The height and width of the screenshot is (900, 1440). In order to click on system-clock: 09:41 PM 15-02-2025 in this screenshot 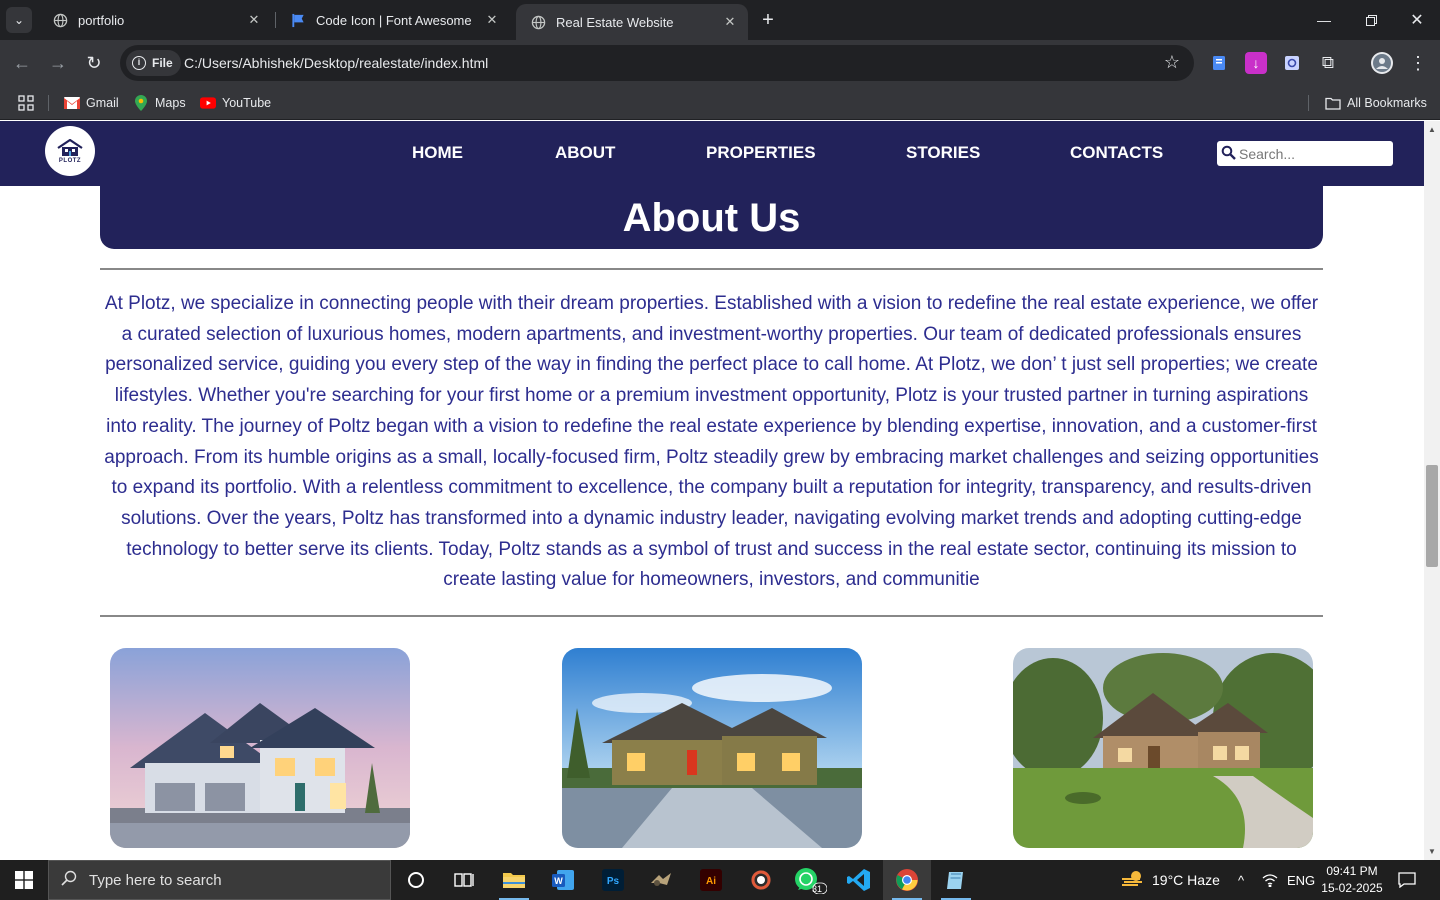, I will do `click(1352, 880)`.